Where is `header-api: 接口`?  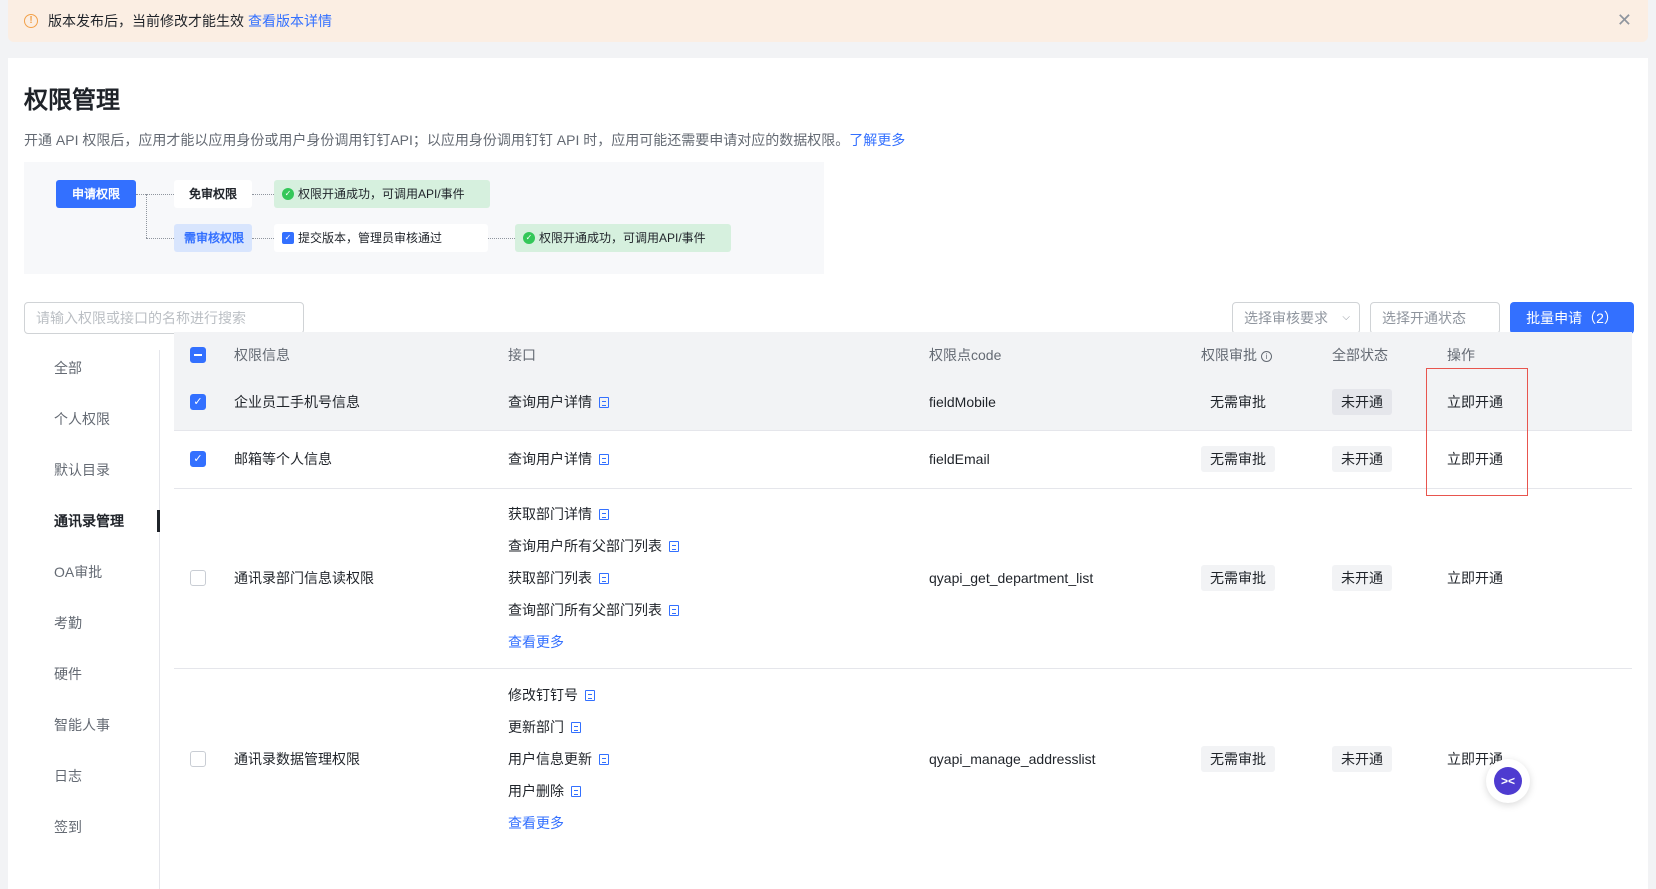 header-api: 接口 is located at coordinates (522, 355).